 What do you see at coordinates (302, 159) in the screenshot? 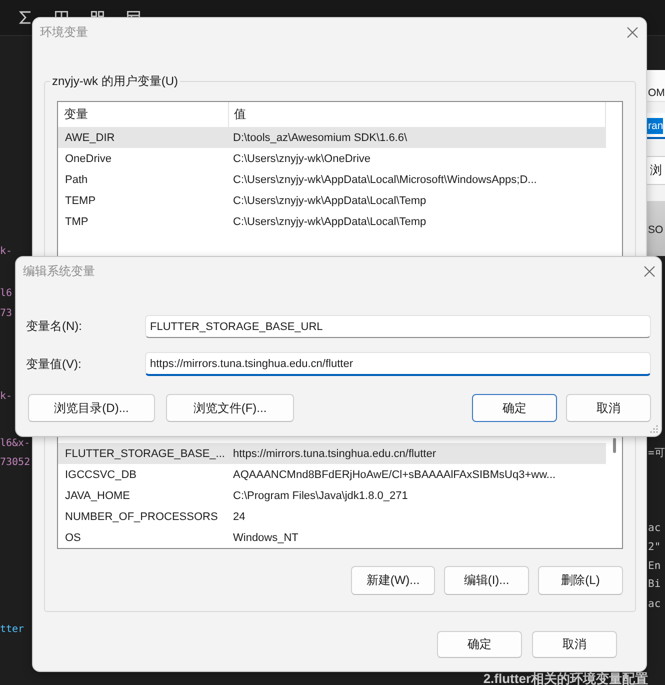
I see `table-cell-text: C:\Users\znyjy-wk\OneDrive` at bounding box center [302, 159].